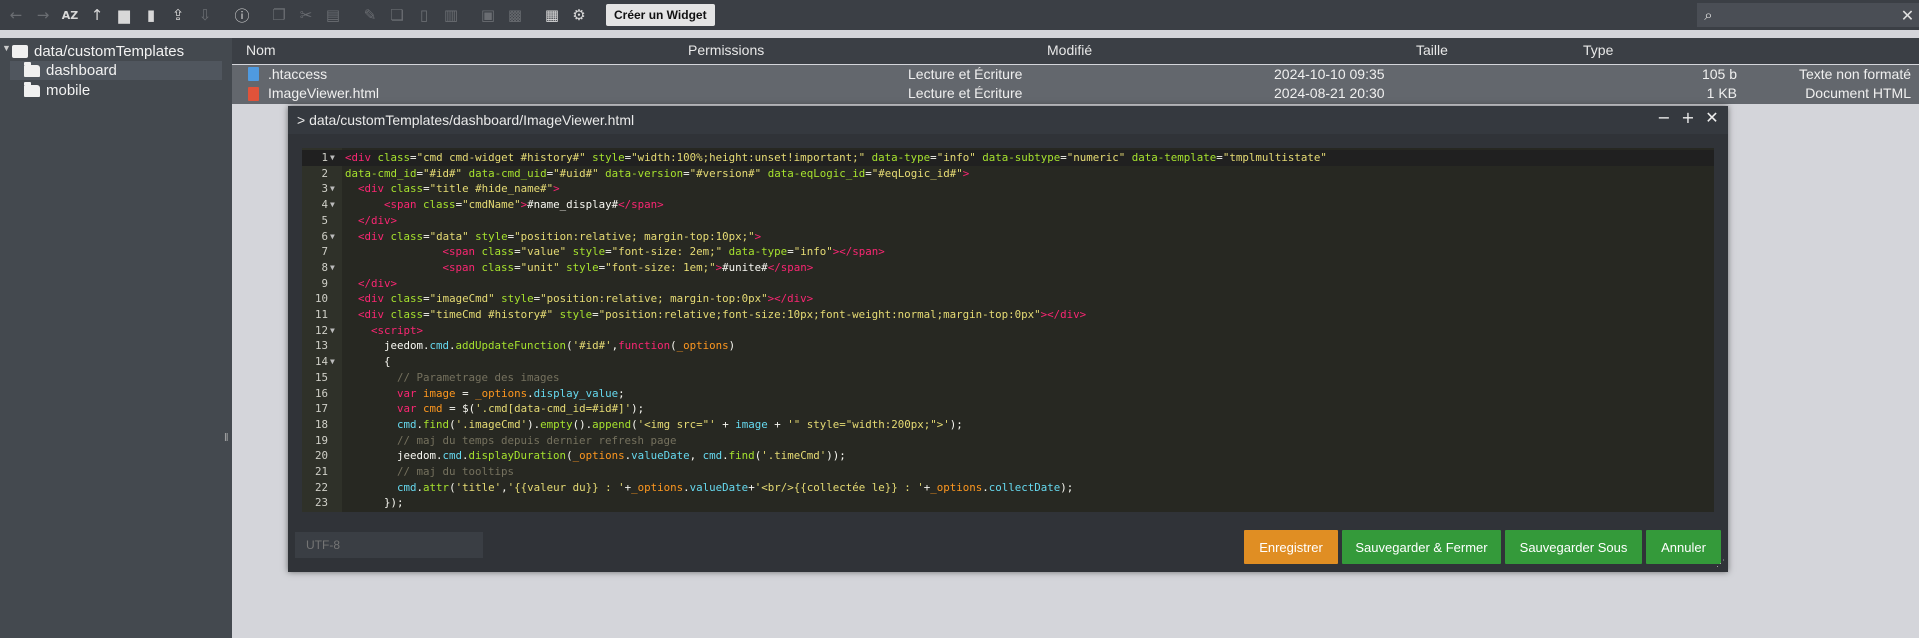 The width and height of the screenshot is (1919, 638). I want to click on duplicate-icon: ❏, so click(397, 15).